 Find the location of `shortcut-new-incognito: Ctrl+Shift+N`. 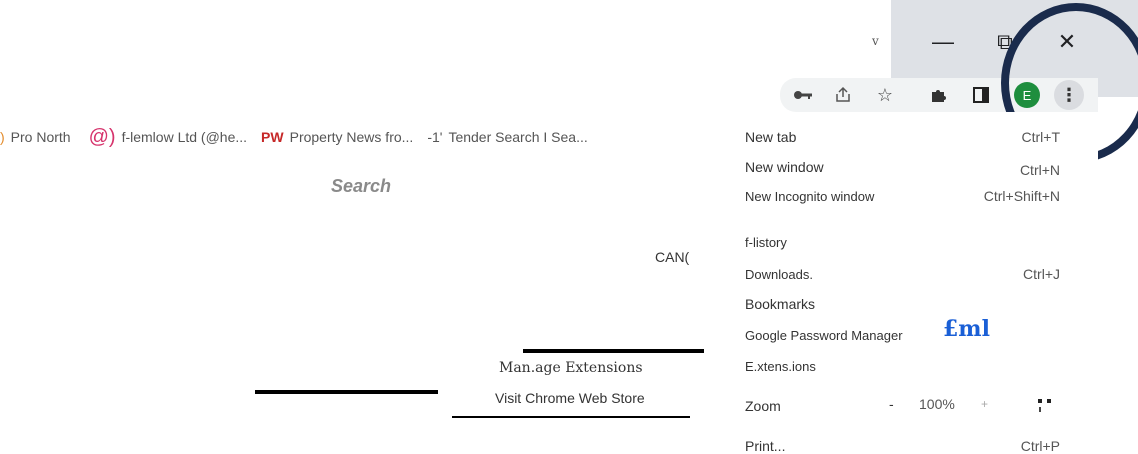

shortcut-new-incognito: Ctrl+Shift+N is located at coordinates (1021, 196).